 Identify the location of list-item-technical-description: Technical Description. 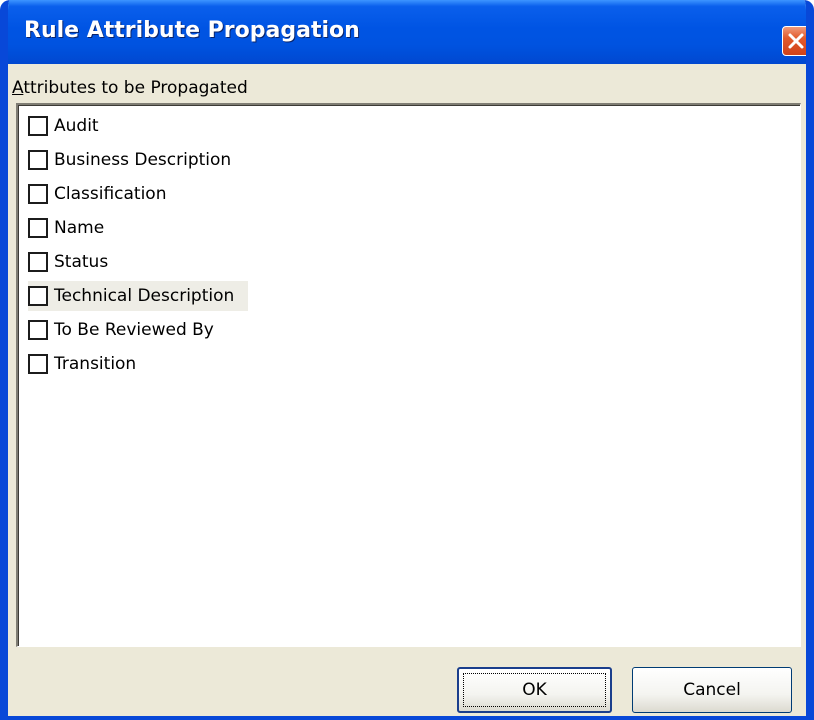
(138, 296).